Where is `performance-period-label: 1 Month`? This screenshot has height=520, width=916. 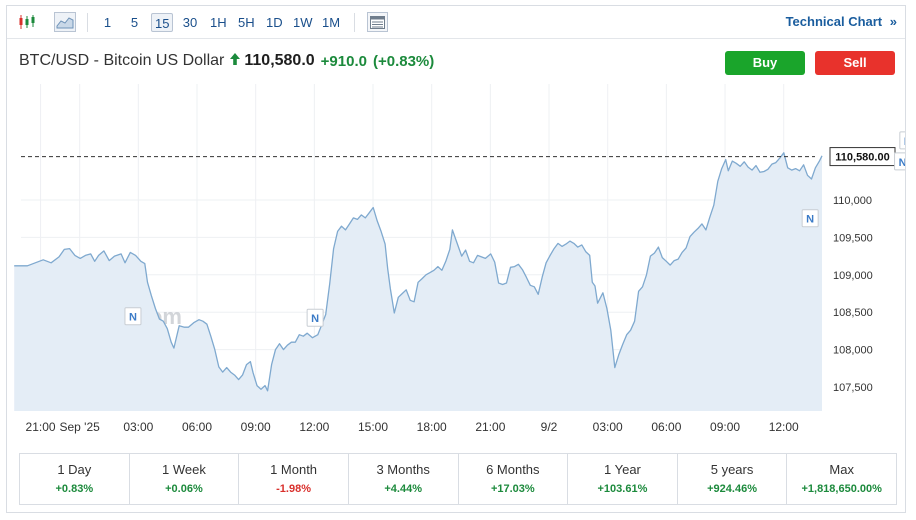
performance-period-label: 1 Month is located at coordinates (294, 469).